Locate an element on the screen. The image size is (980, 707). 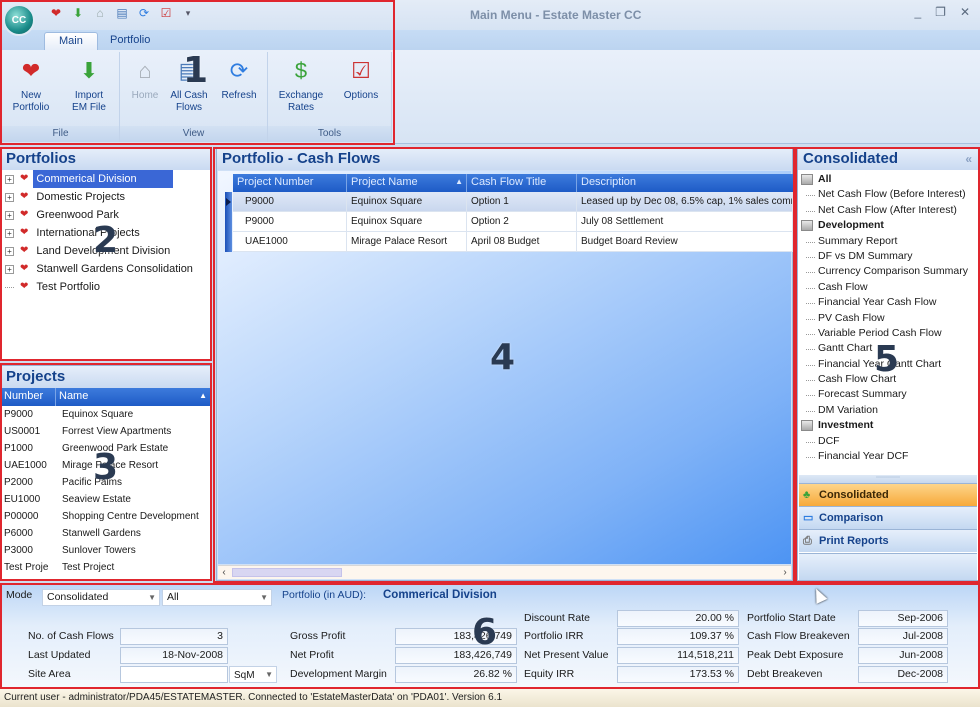
site-area-input is located at coordinates (174, 674).